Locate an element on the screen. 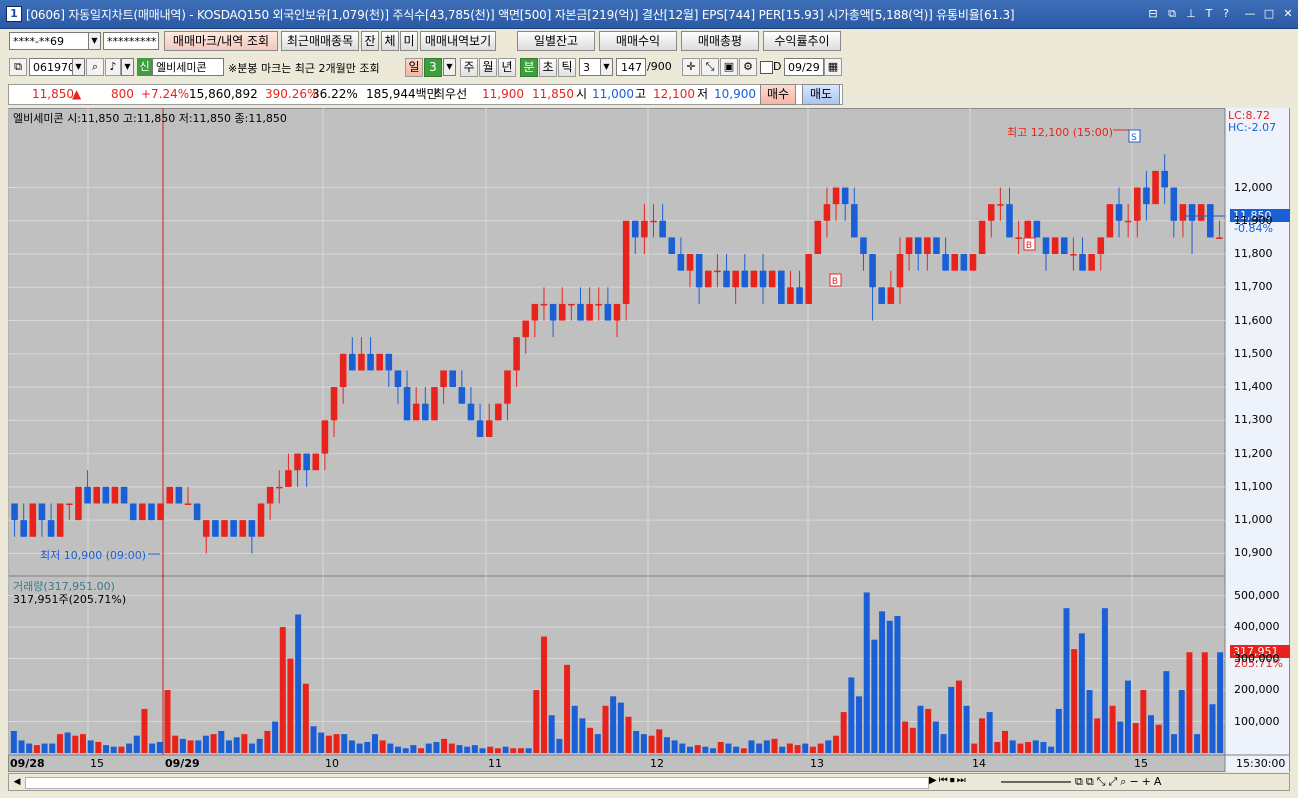 This screenshot has width=1298, height=798. pin-icon: ⊥ is located at coordinates (1191, 13).